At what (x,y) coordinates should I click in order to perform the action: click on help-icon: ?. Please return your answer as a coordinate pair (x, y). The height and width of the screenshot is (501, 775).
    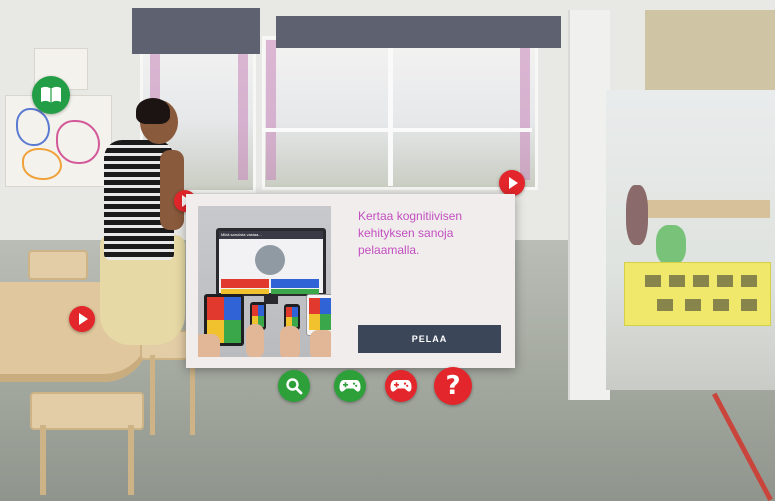
    Looking at the image, I should click on (453, 386).